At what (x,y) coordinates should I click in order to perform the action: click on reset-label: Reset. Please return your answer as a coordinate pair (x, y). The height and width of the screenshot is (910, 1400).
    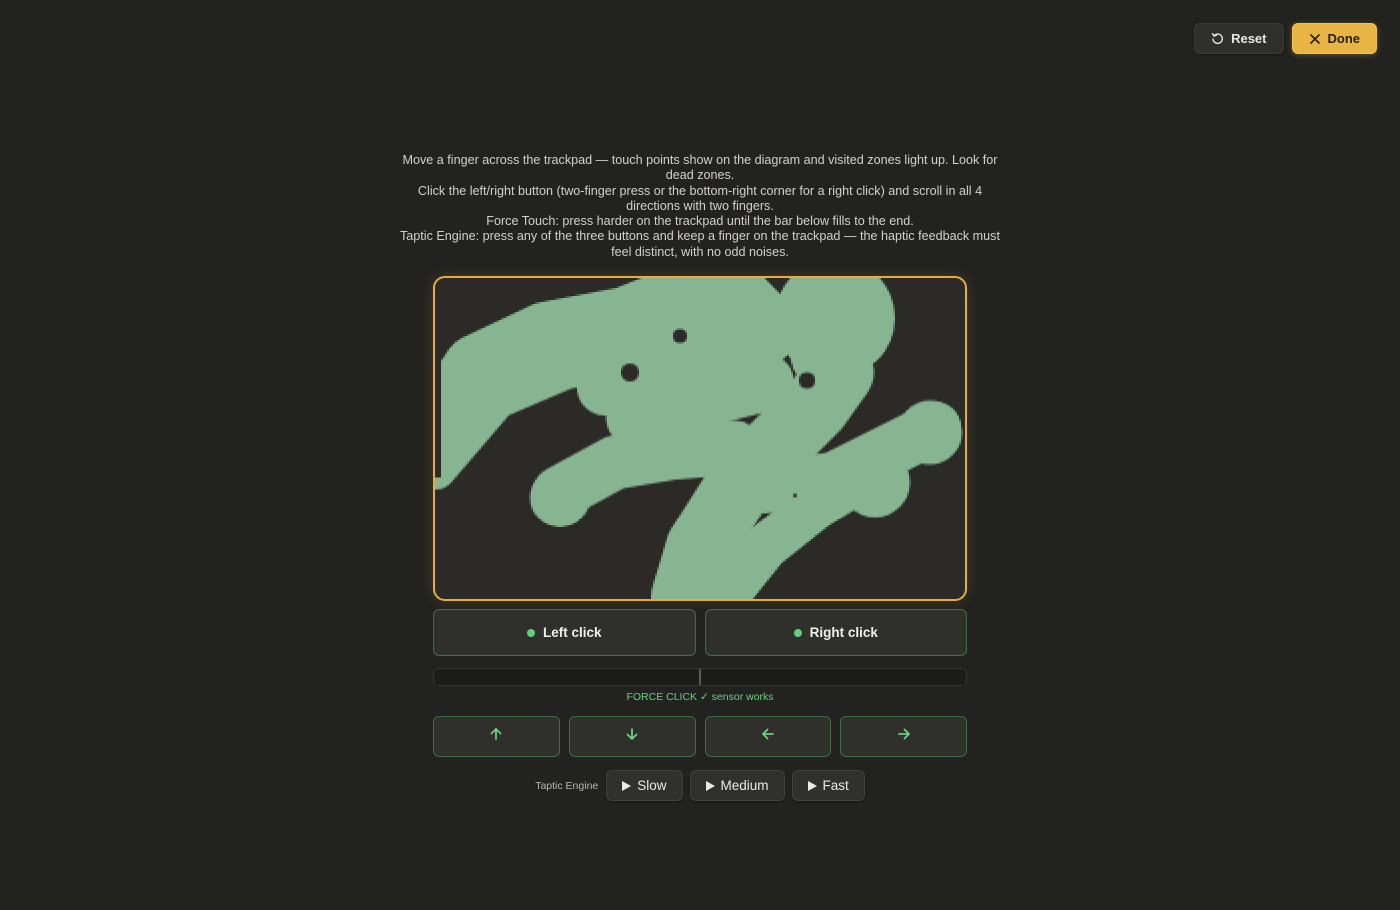
    Looking at the image, I should click on (1249, 38).